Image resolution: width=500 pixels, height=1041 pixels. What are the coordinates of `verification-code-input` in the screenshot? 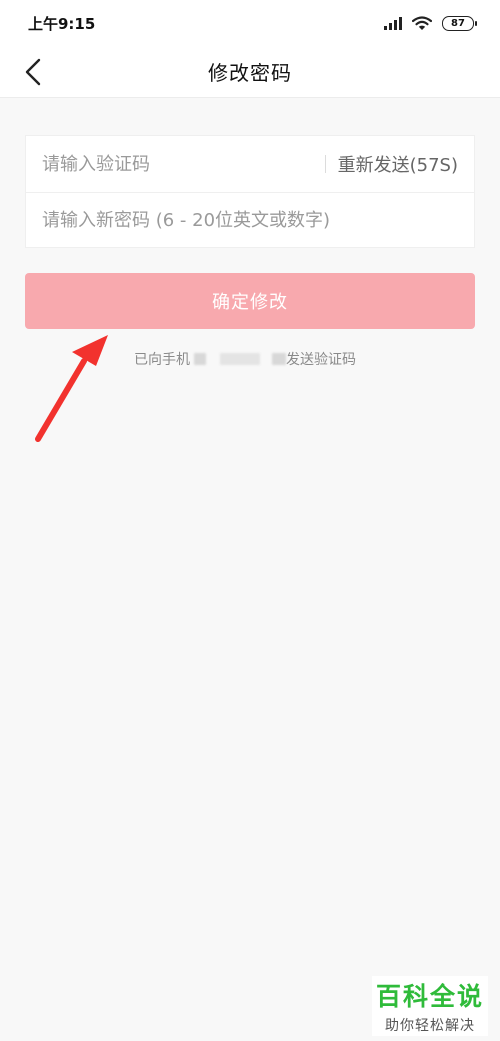 It's located at (183, 164).